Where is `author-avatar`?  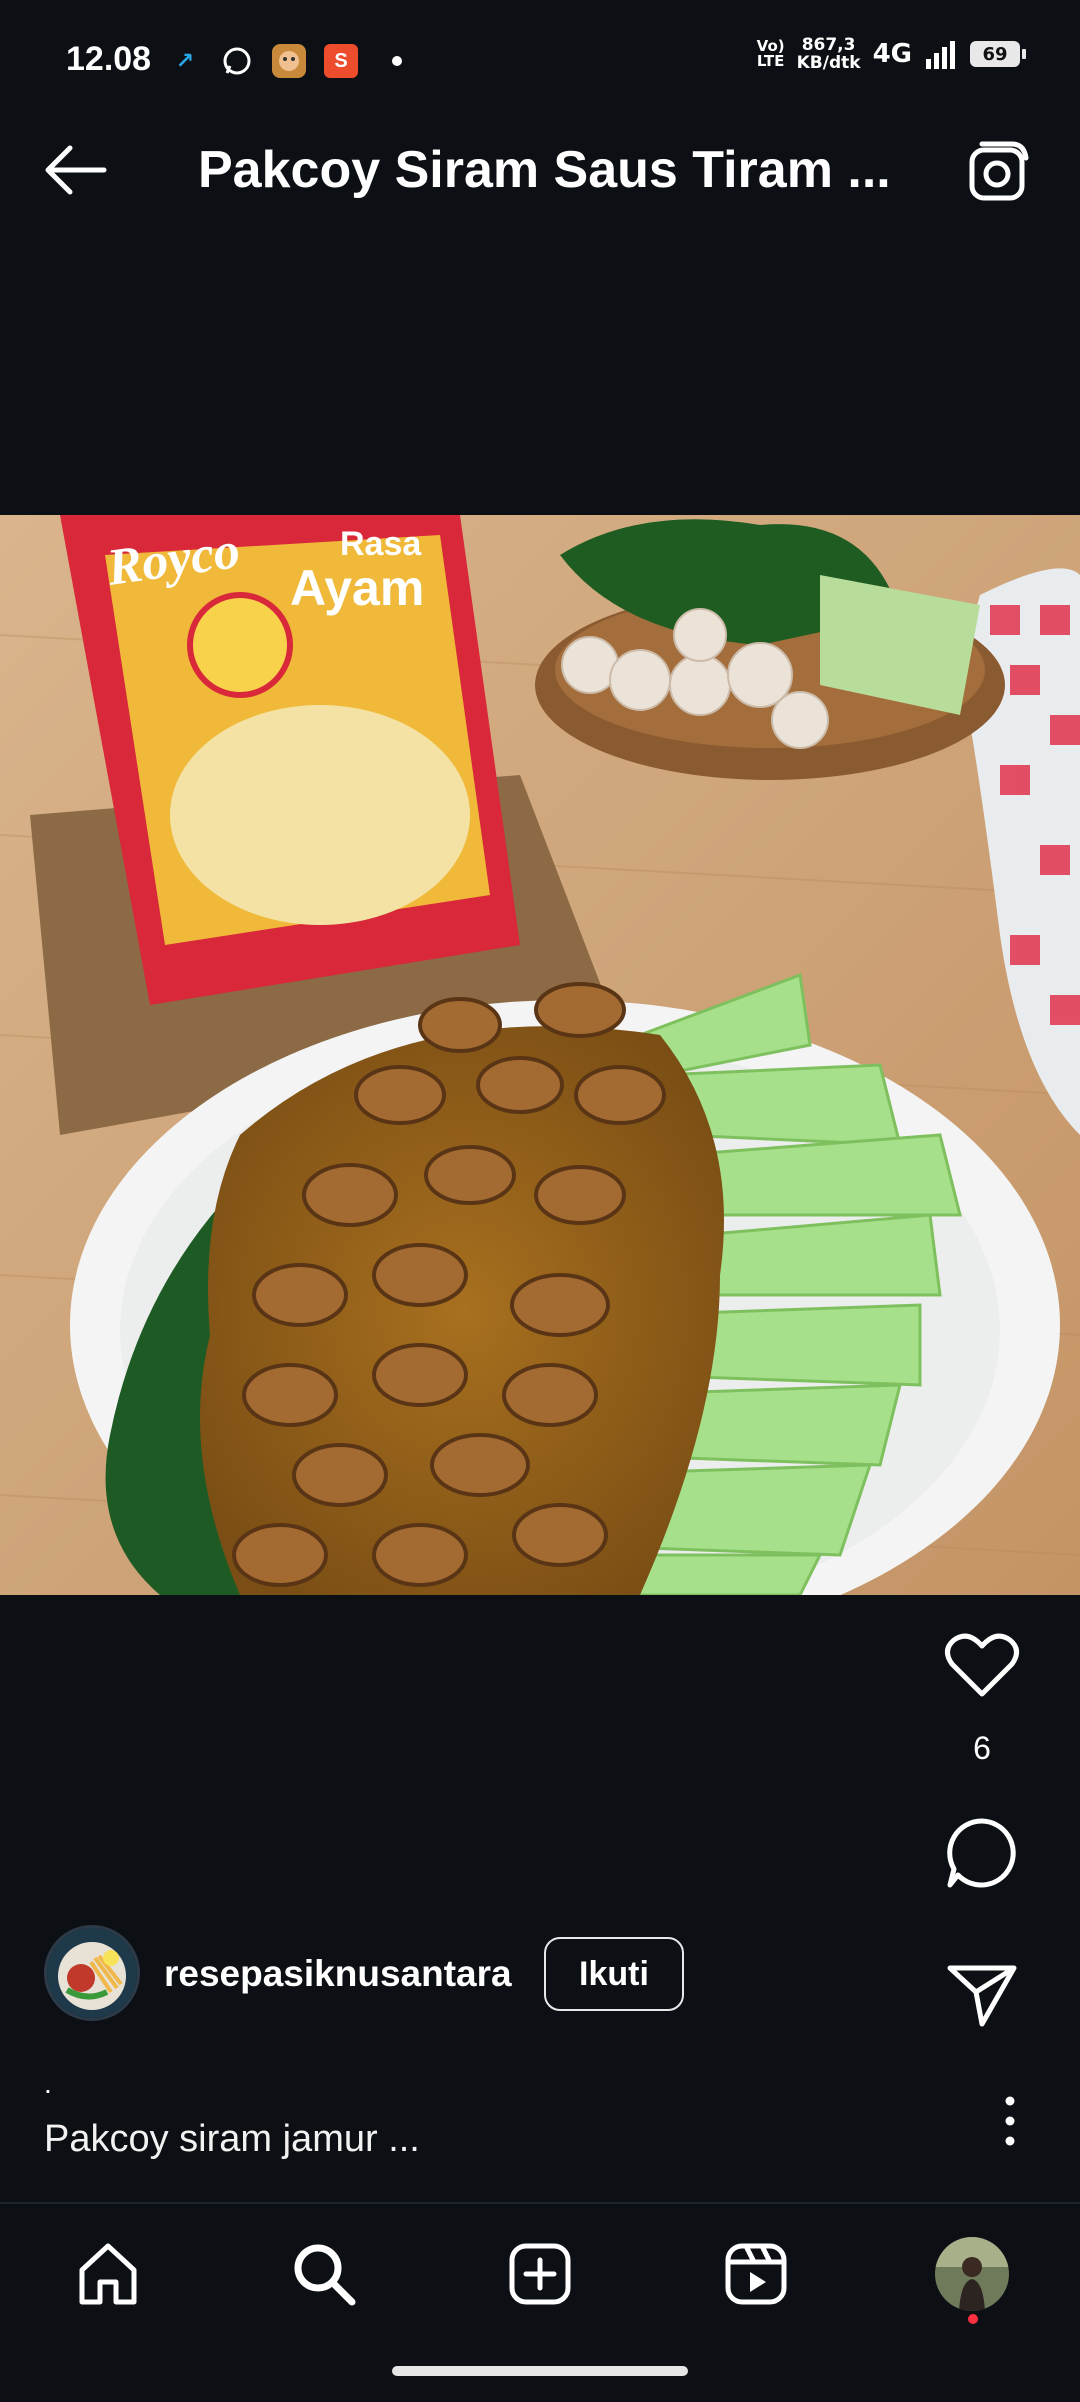 author-avatar is located at coordinates (92, 1973).